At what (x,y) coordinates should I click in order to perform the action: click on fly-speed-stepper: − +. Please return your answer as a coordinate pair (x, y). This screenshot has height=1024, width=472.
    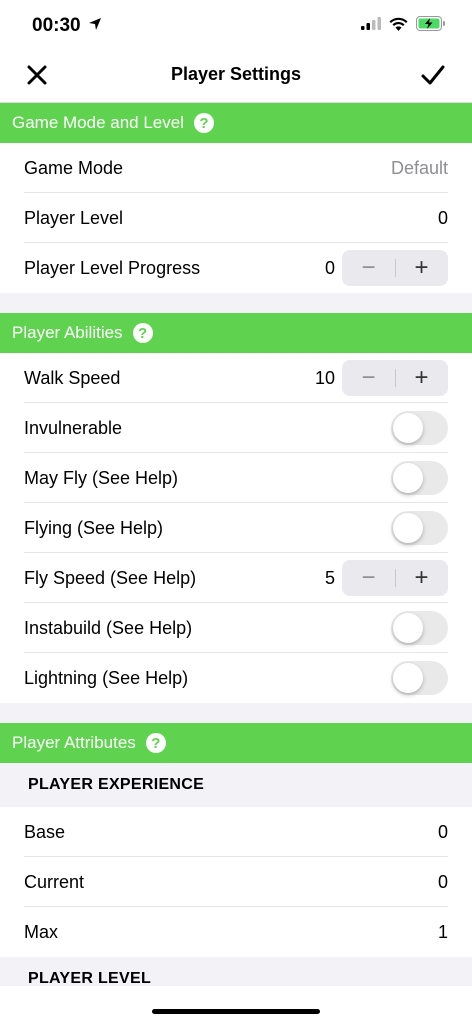
    Looking at the image, I should click on (395, 578).